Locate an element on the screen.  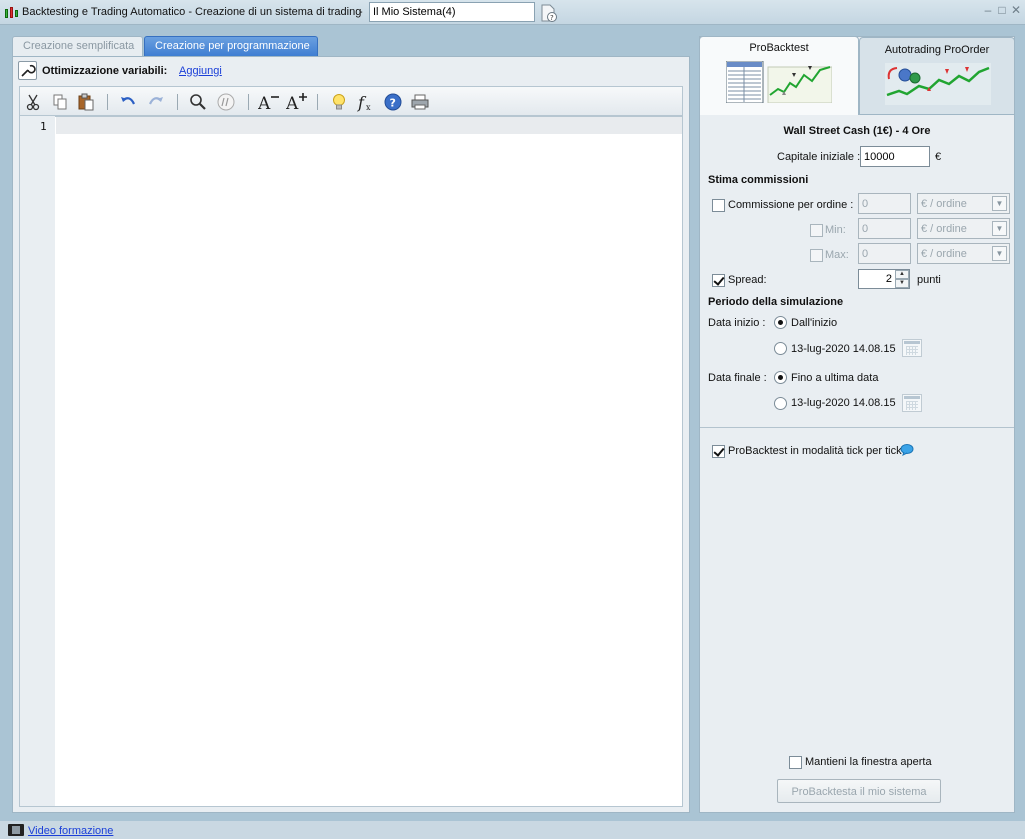
max-unit-select: € / ordine ▼ is located at coordinates (963, 253).